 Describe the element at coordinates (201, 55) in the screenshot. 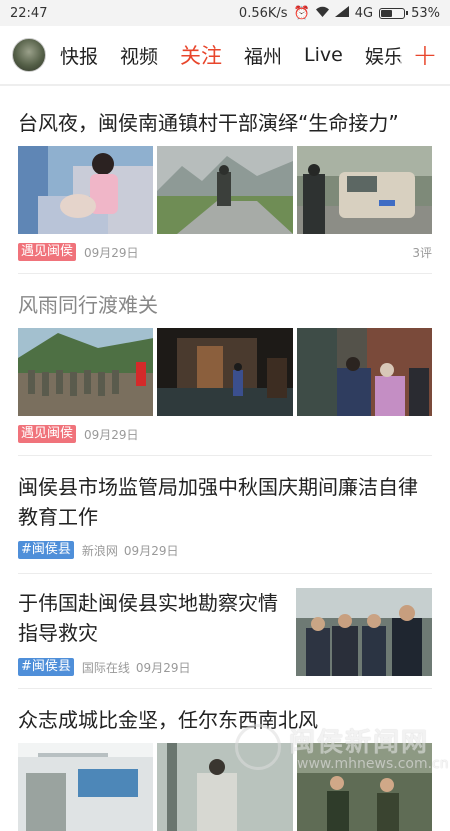

I see `tab-following: 关注` at that location.